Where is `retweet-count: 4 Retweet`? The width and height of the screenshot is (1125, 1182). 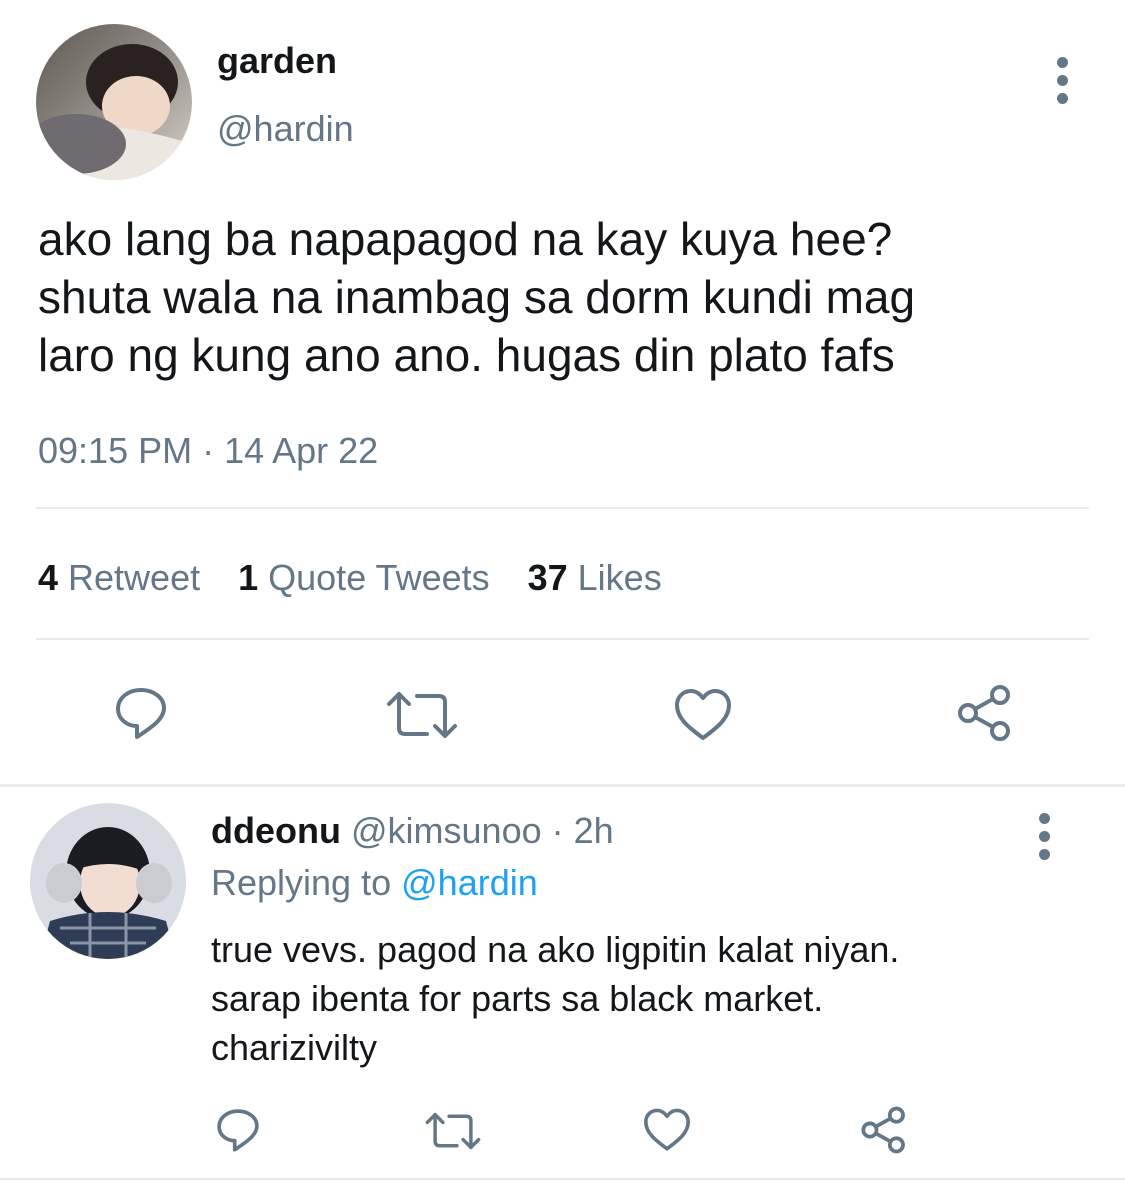
retweet-count: 4 Retweet is located at coordinates (119, 578).